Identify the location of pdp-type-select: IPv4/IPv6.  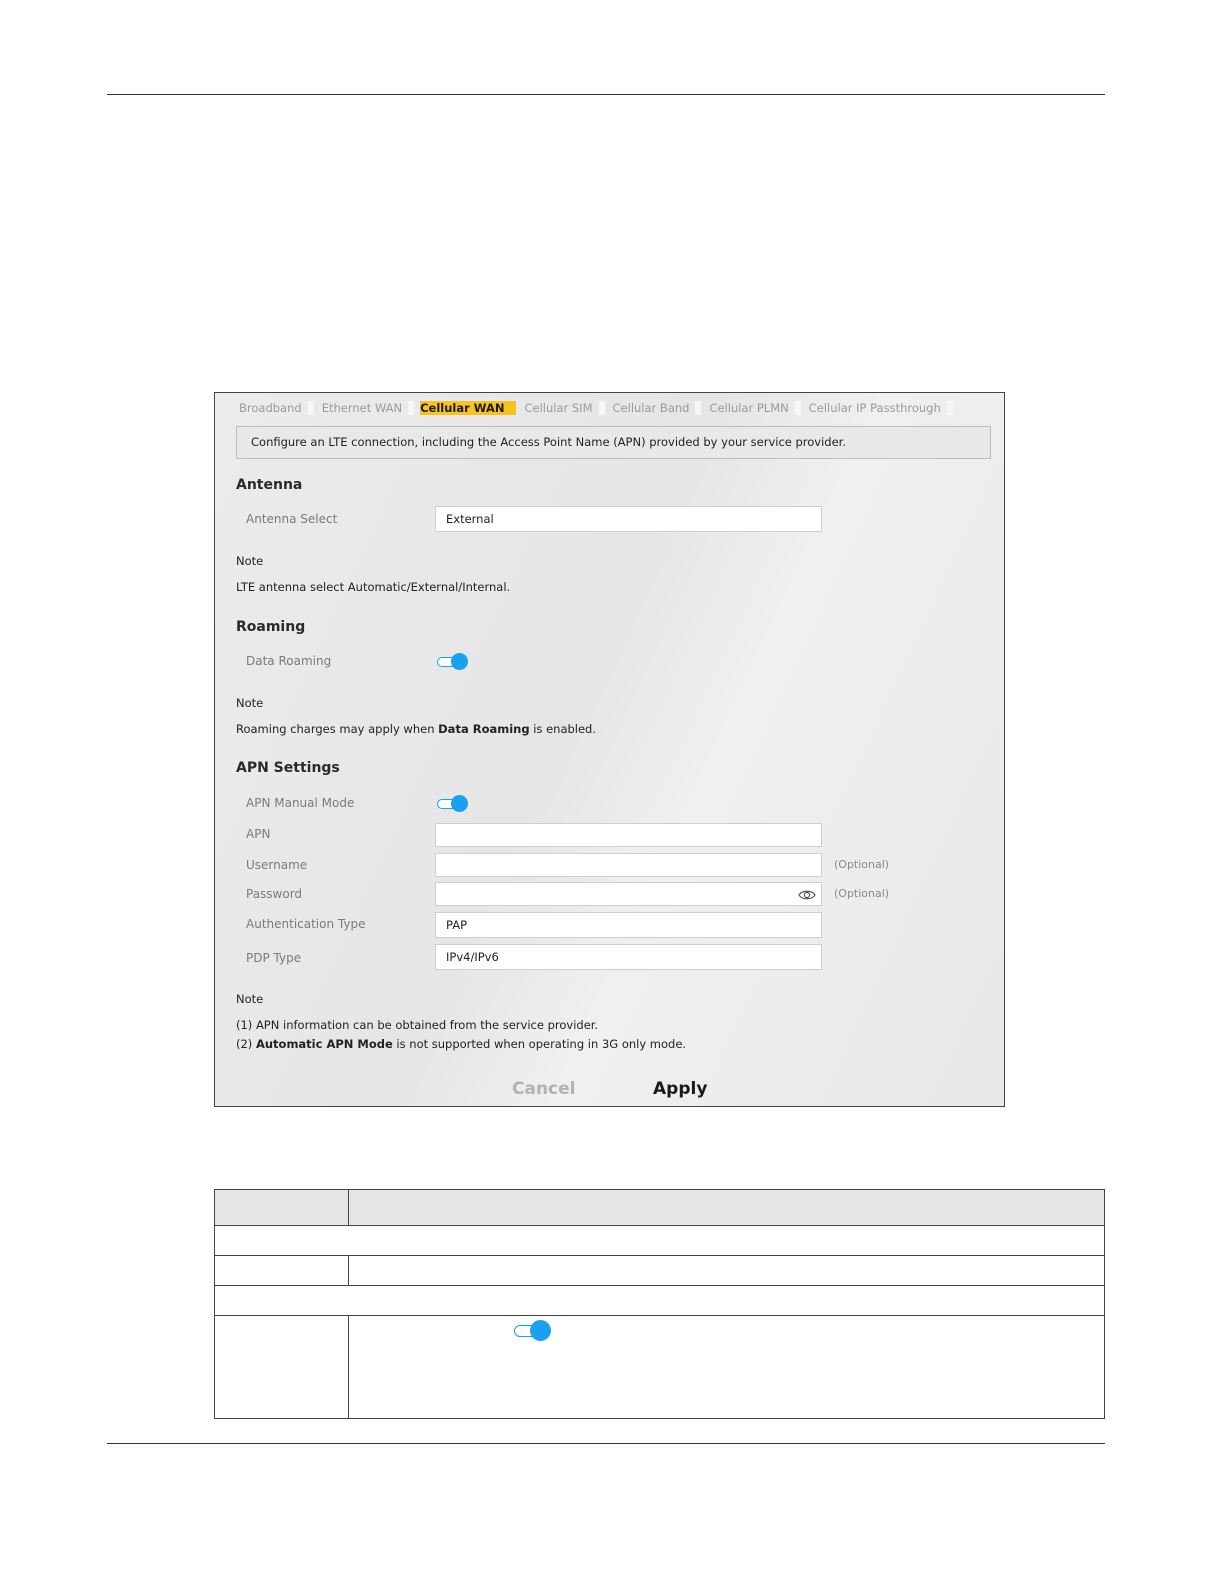
(628, 957).